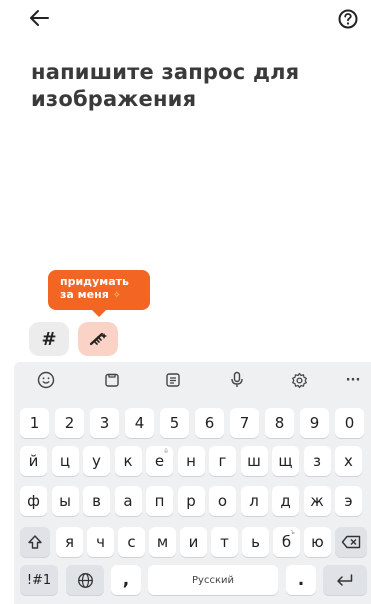 This screenshot has width=371, height=604. I want to click on key-label: л, so click(254, 501).